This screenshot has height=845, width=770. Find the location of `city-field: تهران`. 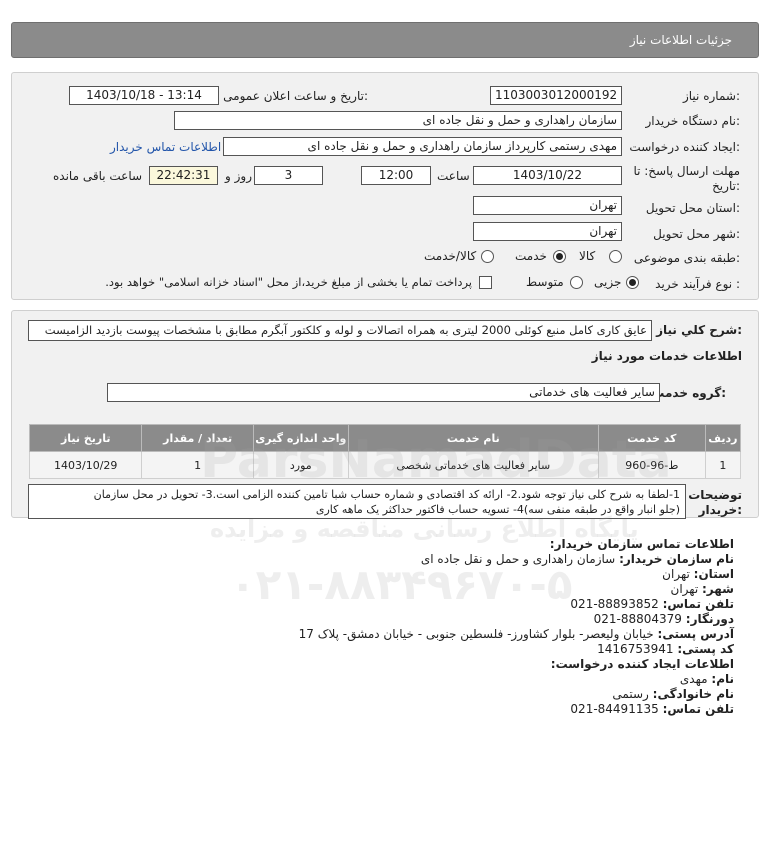

city-field: تهران is located at coordinates (547, 231).